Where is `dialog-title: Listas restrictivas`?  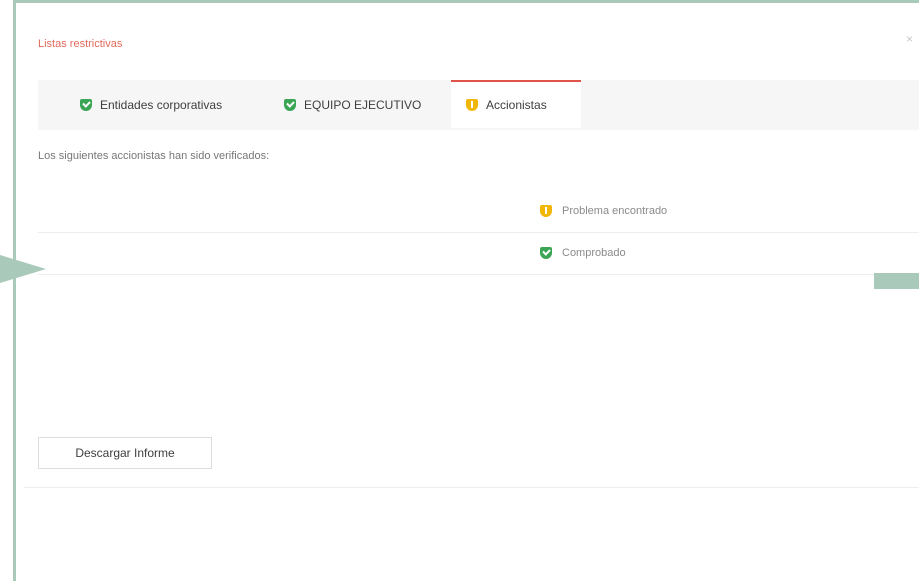
dialog-title: Listas restrictivas is located at coordinates (80, 44).